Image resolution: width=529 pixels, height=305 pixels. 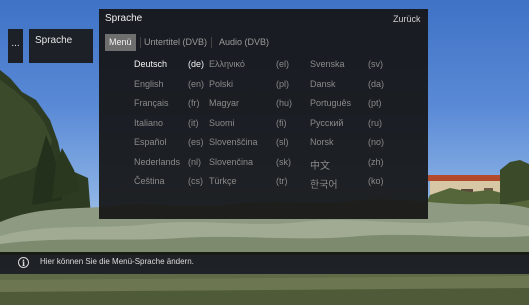 What do you see at coordinates (282, 64) in the screenshot?
I see `language-code: (el)` at bounding box center [282, 64].